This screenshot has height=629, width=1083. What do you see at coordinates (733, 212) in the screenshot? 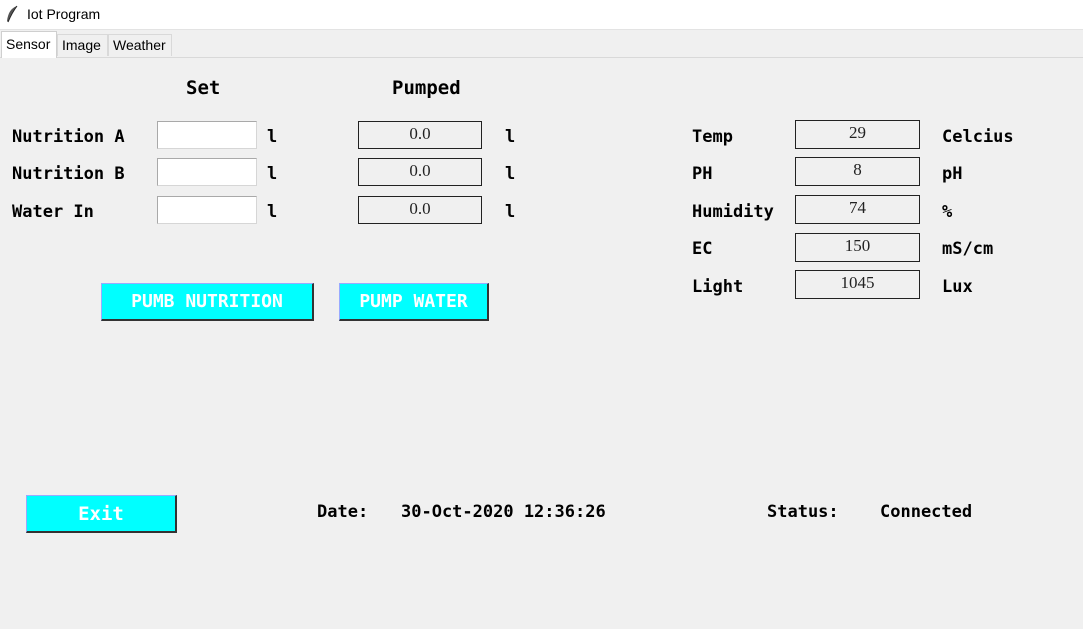
I see `humidity-label: Humidity` at bounding box center [733, 212].